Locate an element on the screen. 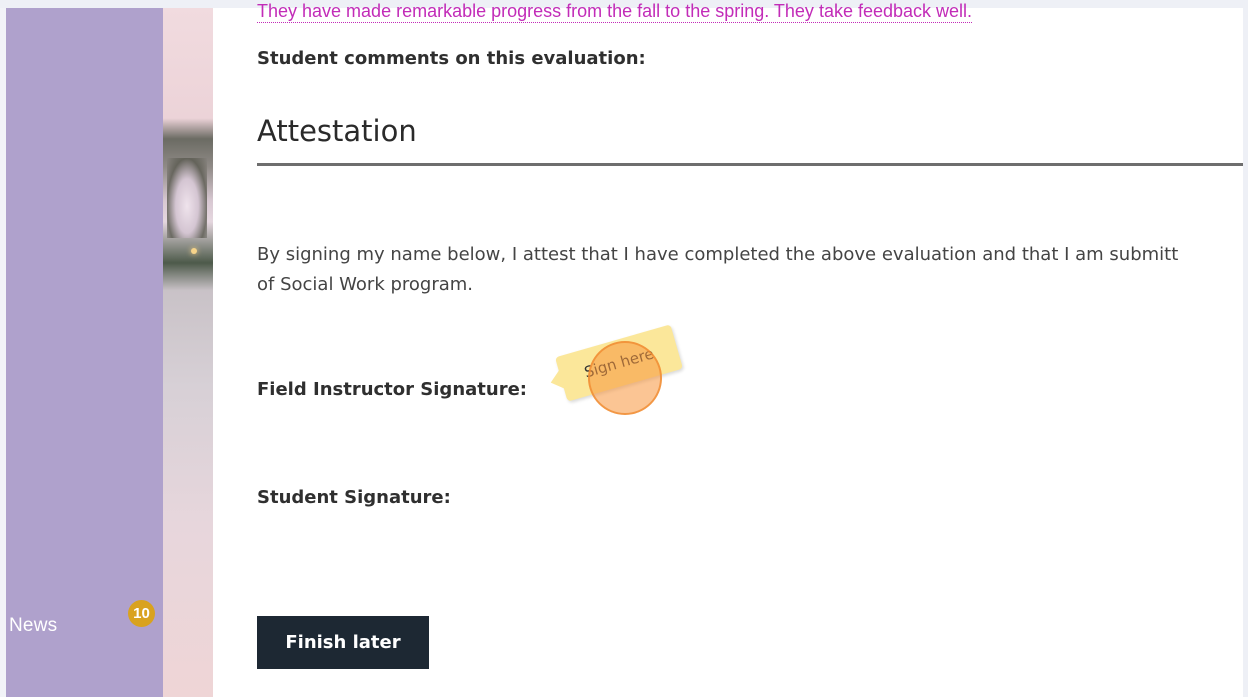 The image size is (1248, 697). field-instructor-signature-label: Field Instructor Signature: is located at coordinates (392, 389).